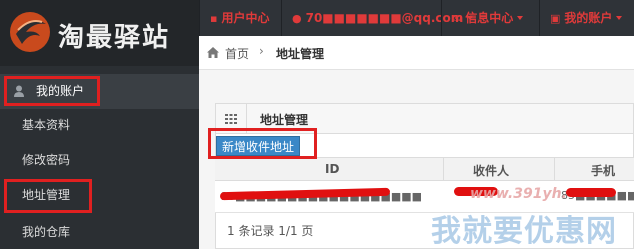  What do you see at coordinates (46, 125) in the screenshot?
I see `sidebar-item-label: 基本资料` at bounding box center [46, 125].